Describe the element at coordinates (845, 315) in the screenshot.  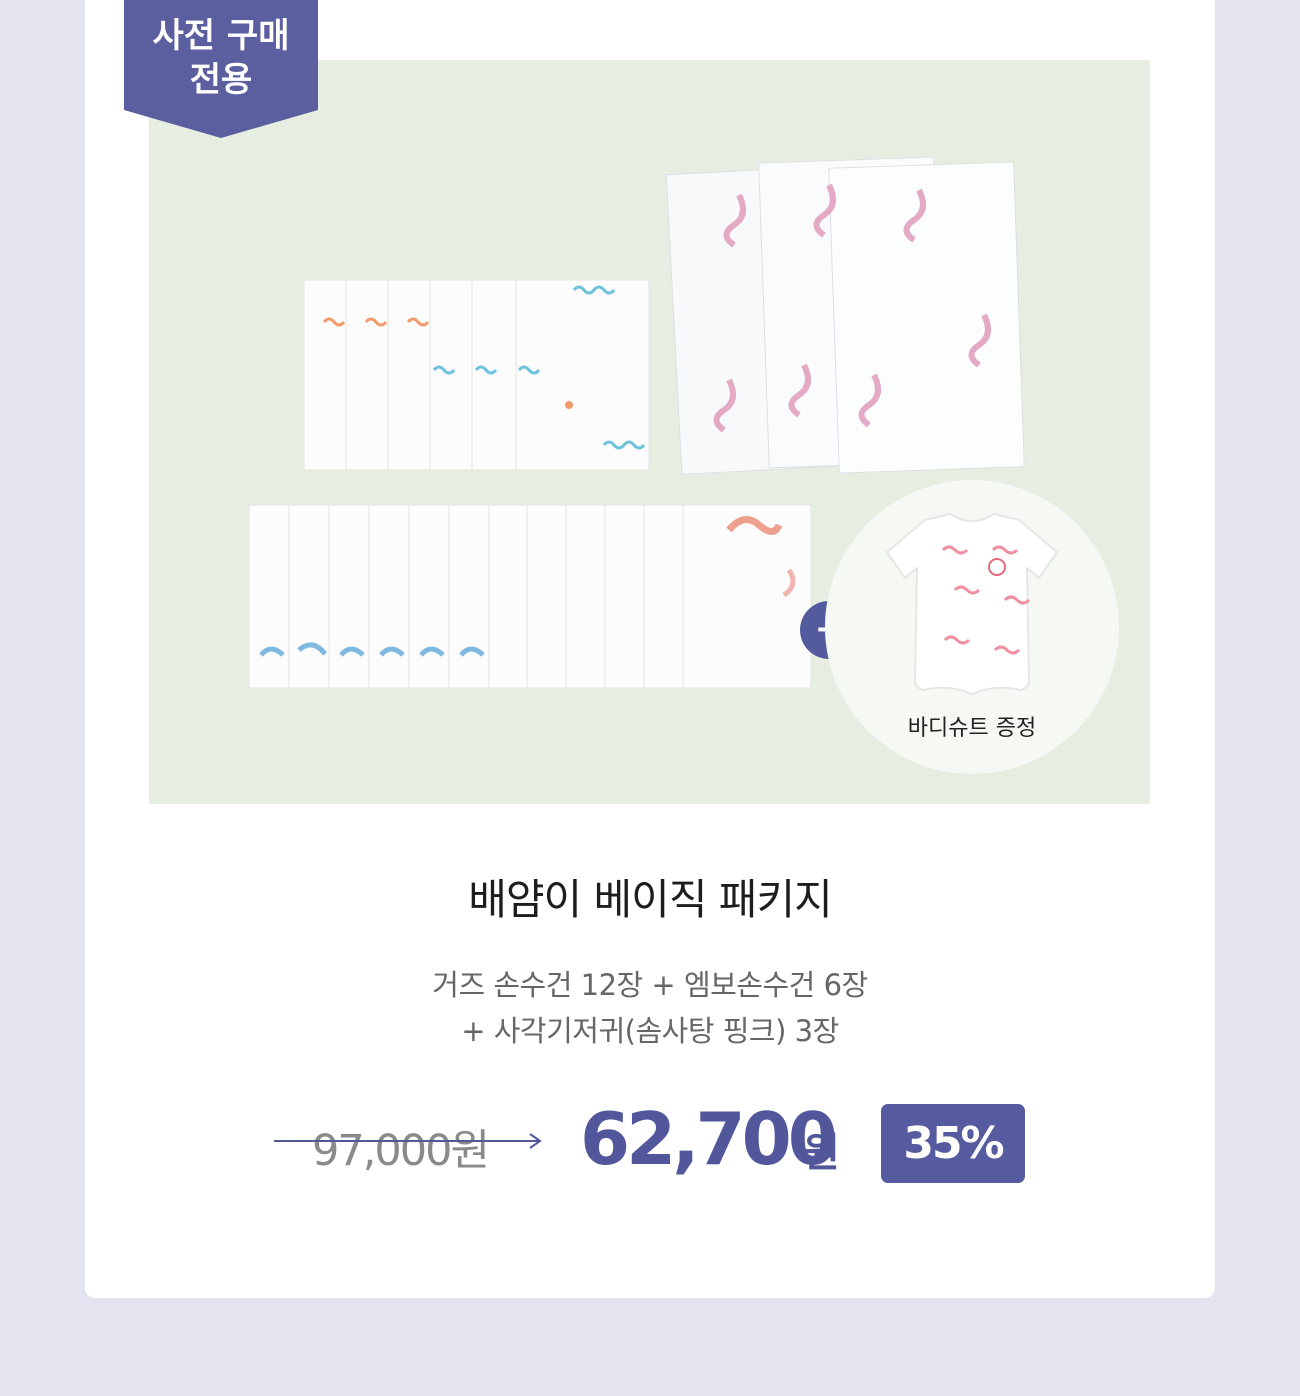
I see `diaper-stack` at that location.